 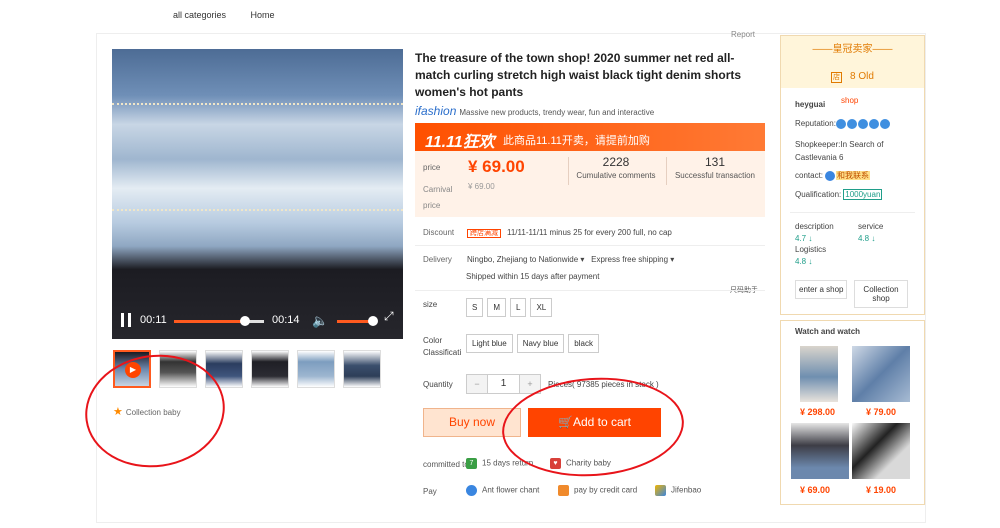 I want to click on banner-big-text: 11.11狂欢, so click(x=460, y=142).